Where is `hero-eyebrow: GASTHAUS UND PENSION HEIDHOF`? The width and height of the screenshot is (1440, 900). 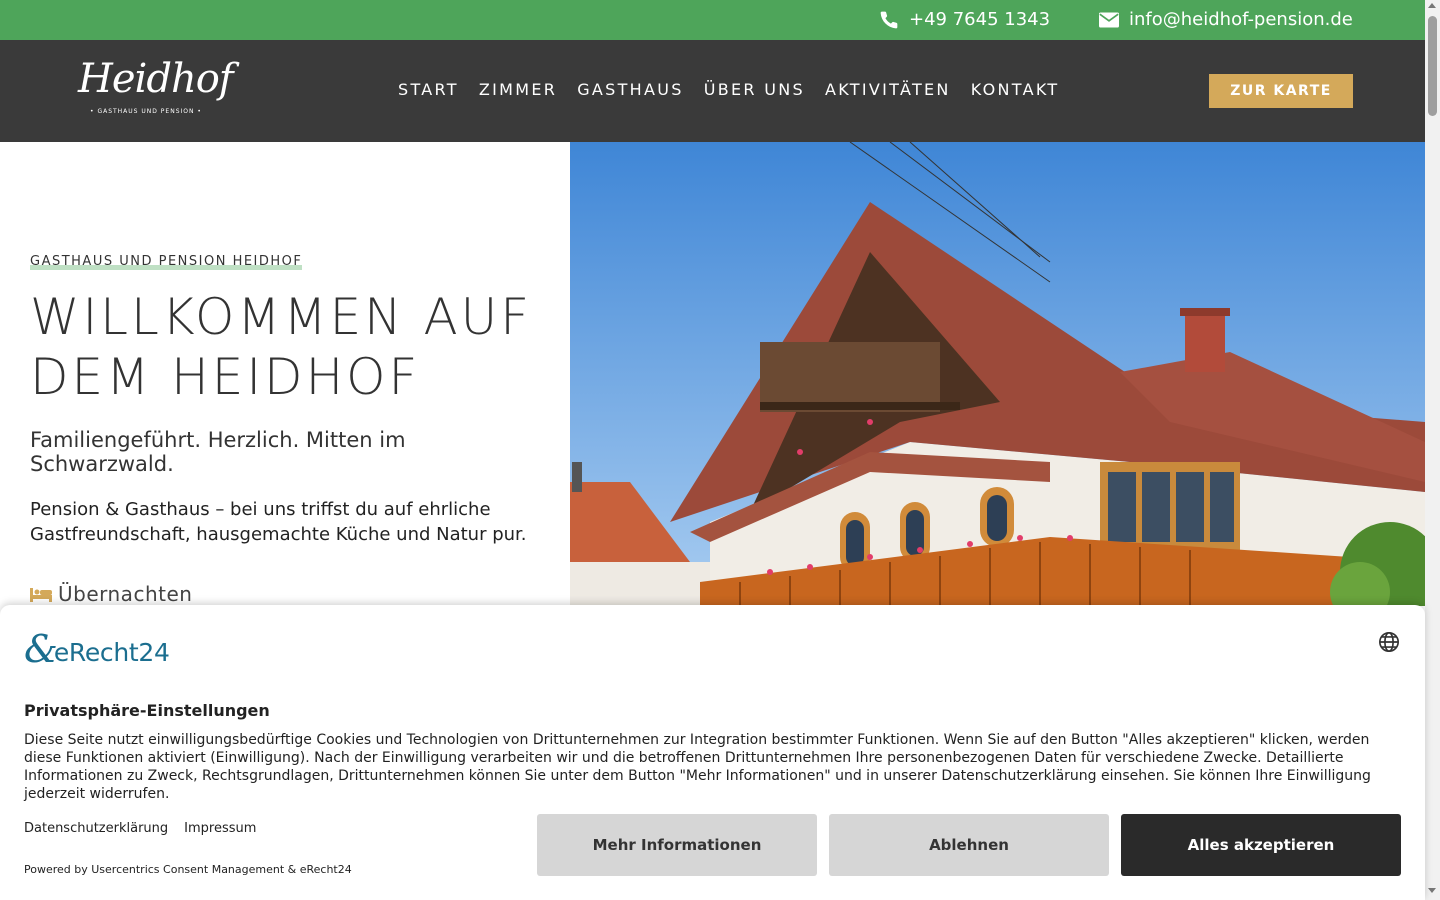
hero-eyebrow: GASTHAUS UND PENSION HEIDHOF is located at coordinates (166, 262).